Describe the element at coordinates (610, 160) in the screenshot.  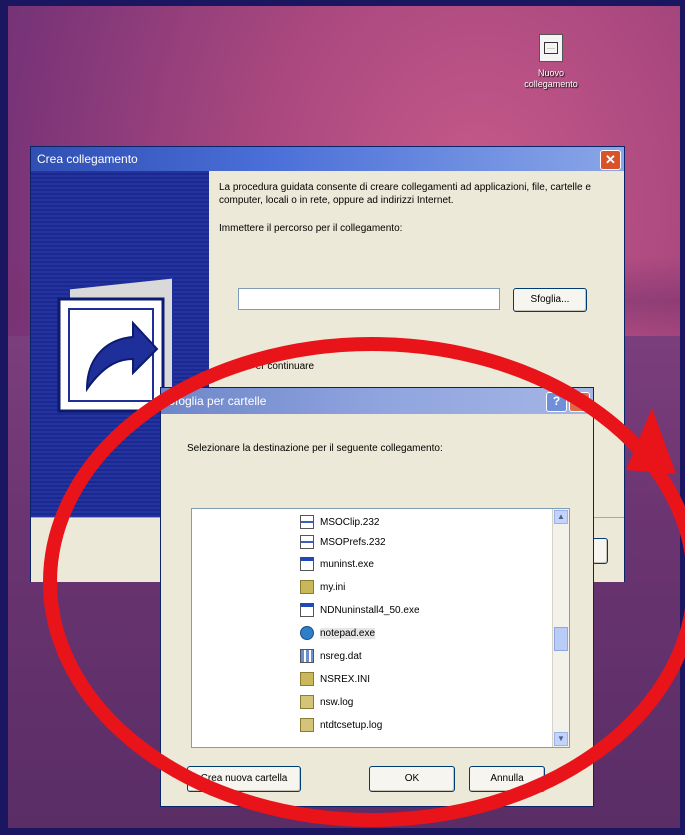
I see `wizard-close-button: ✕` at that location.